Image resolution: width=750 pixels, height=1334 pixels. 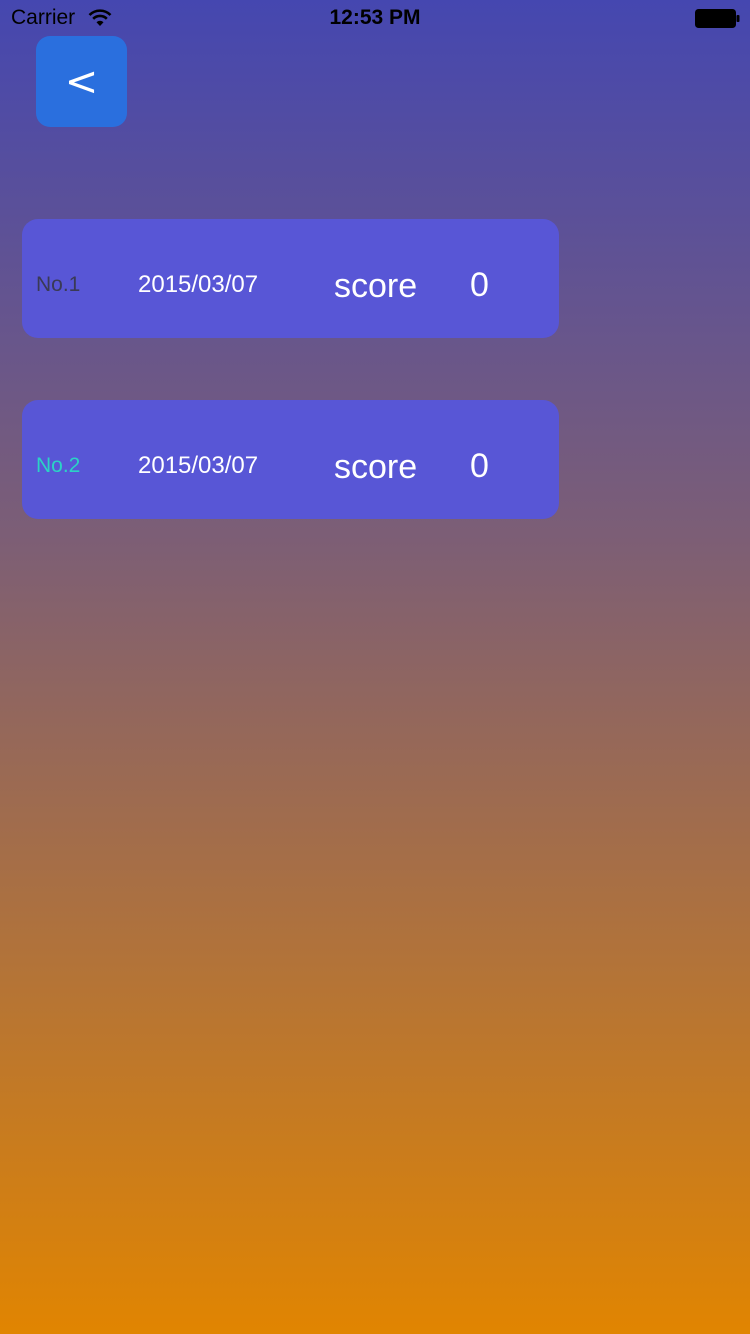 I want to click on back-button: <, so click(x=81, y=81).